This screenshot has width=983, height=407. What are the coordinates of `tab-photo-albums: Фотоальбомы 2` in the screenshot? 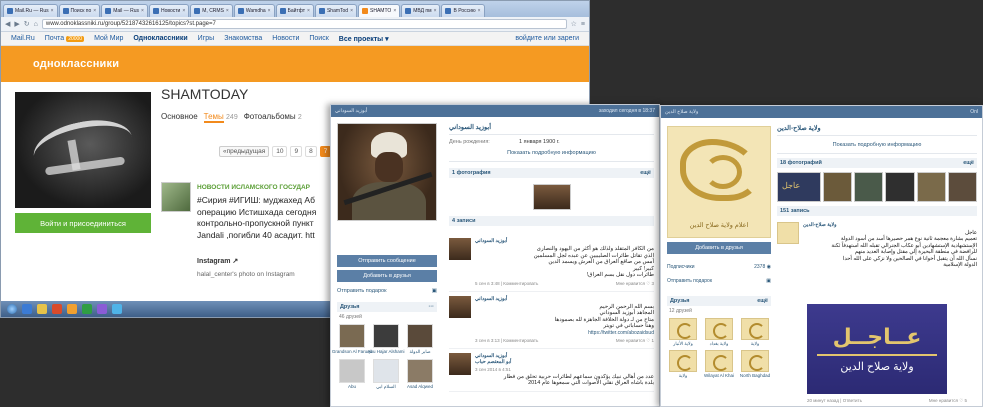 It's located at (273, 116).